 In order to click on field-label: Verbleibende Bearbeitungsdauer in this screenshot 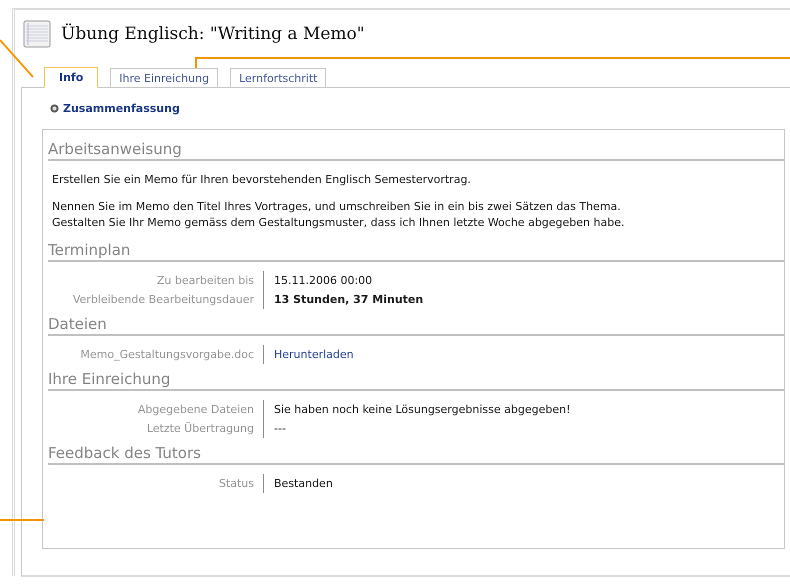, I will do `click(156, 299)`.